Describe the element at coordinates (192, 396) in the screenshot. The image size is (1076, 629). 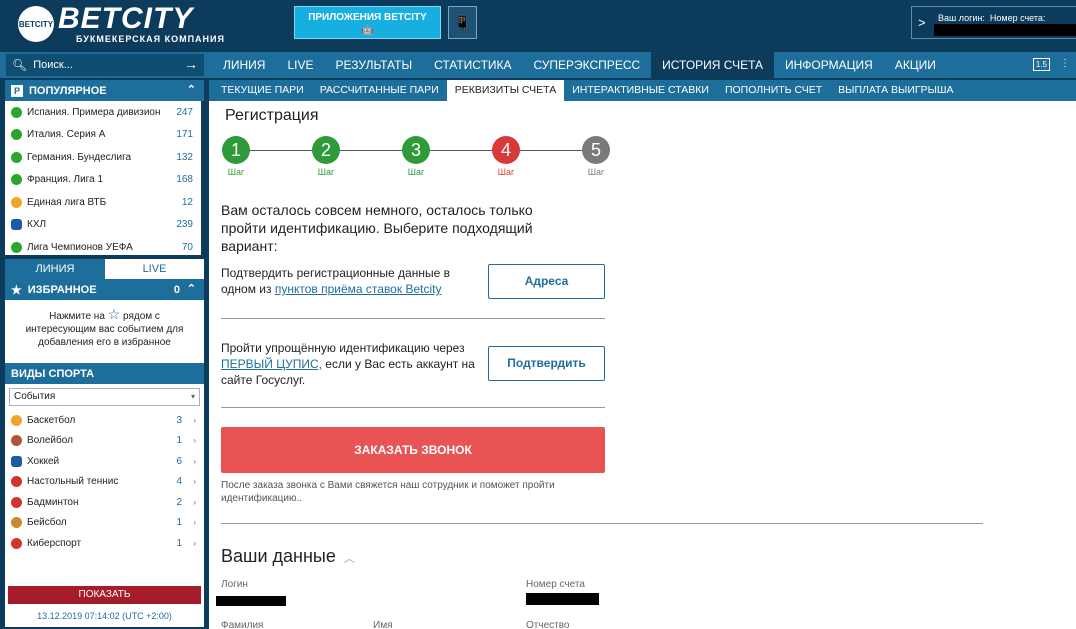
I see `chevron-down-icon: ▾` at that location.